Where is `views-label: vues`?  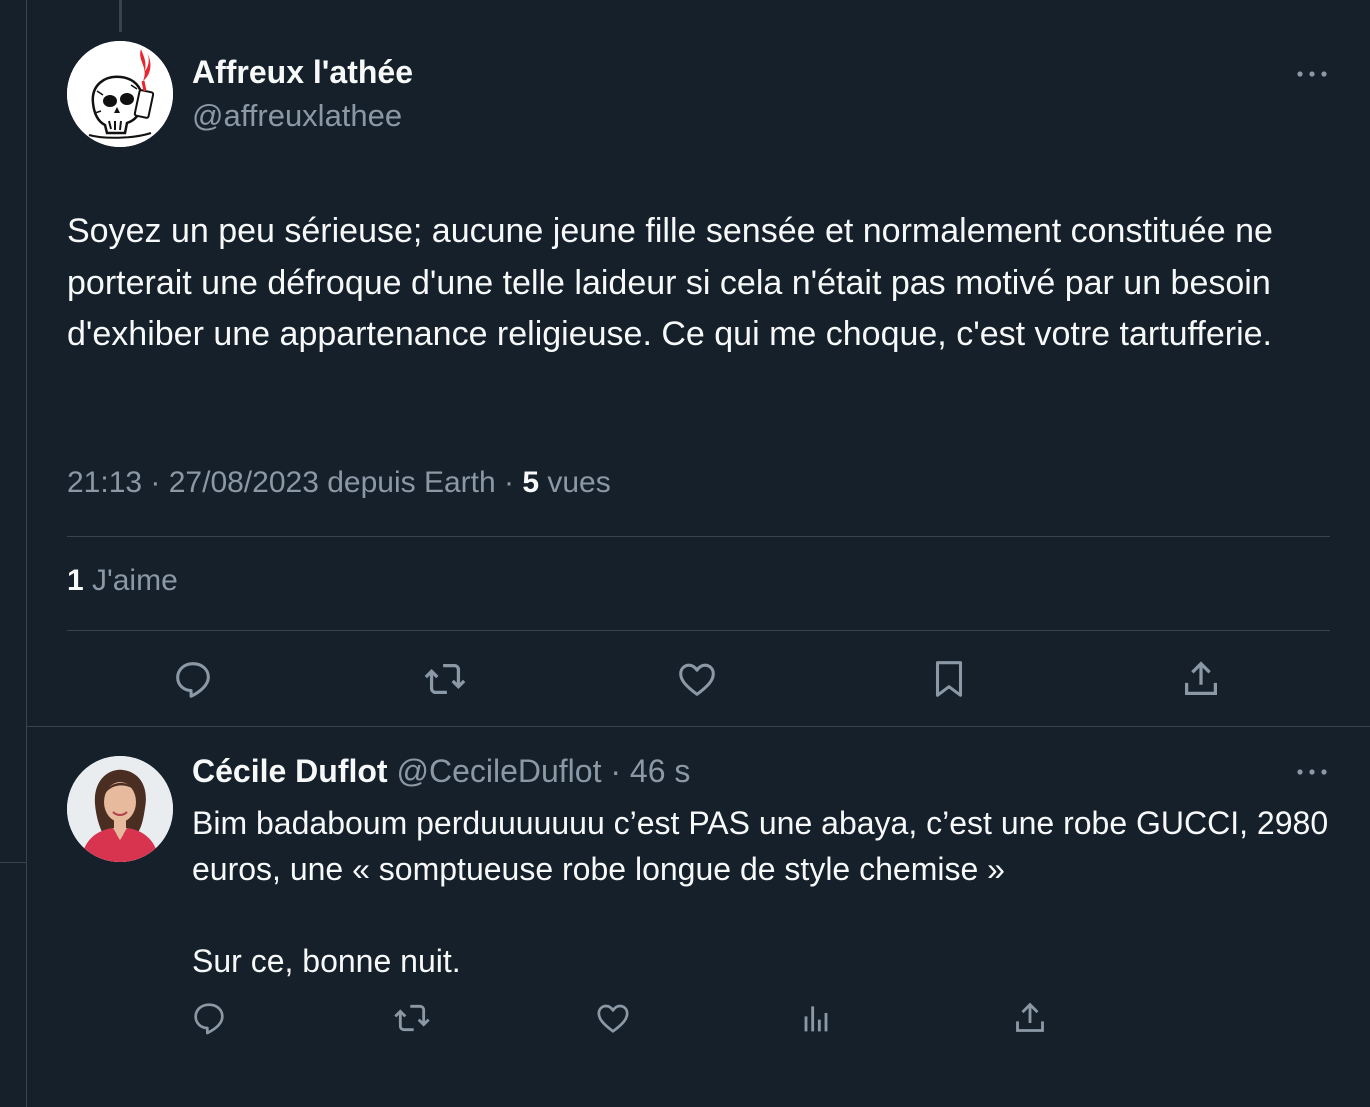 views-label: vues is located at coordinates (575, 482).